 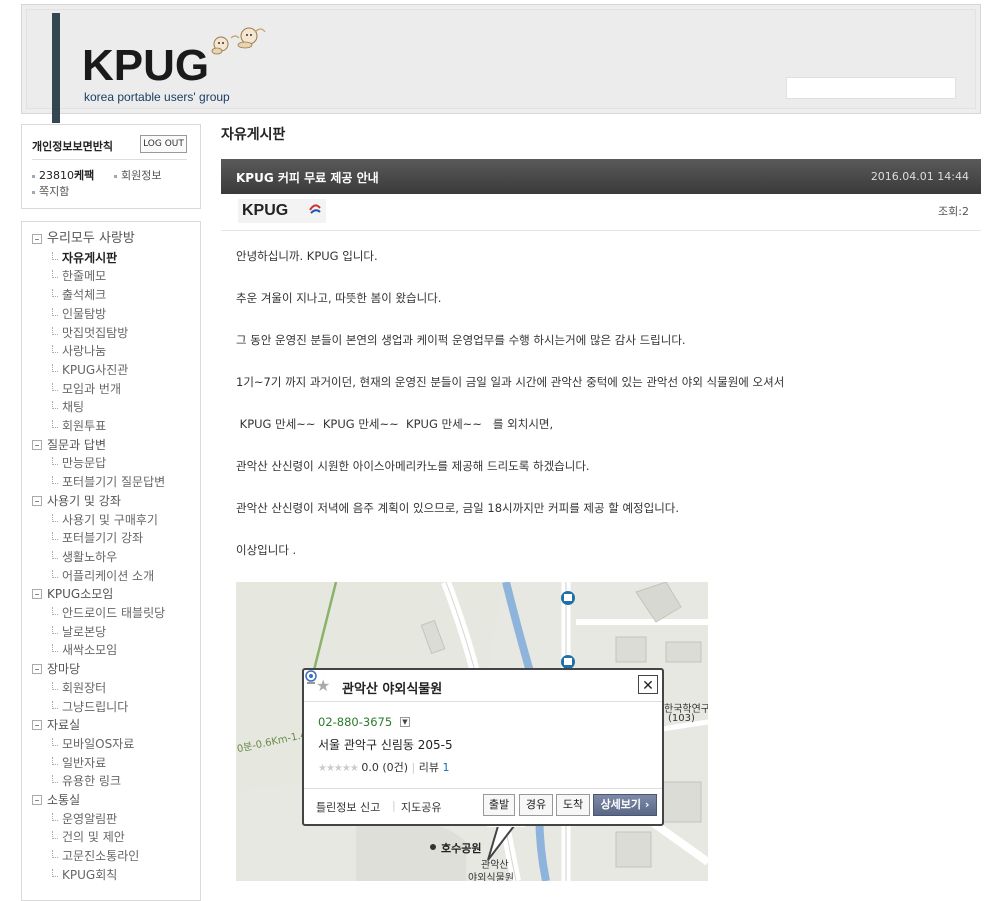 What do you see at coordinates (101, 856) in the screenshot?
I see `sidebar-item-label: 고문진소통라인` at bounding box center [101, 856].